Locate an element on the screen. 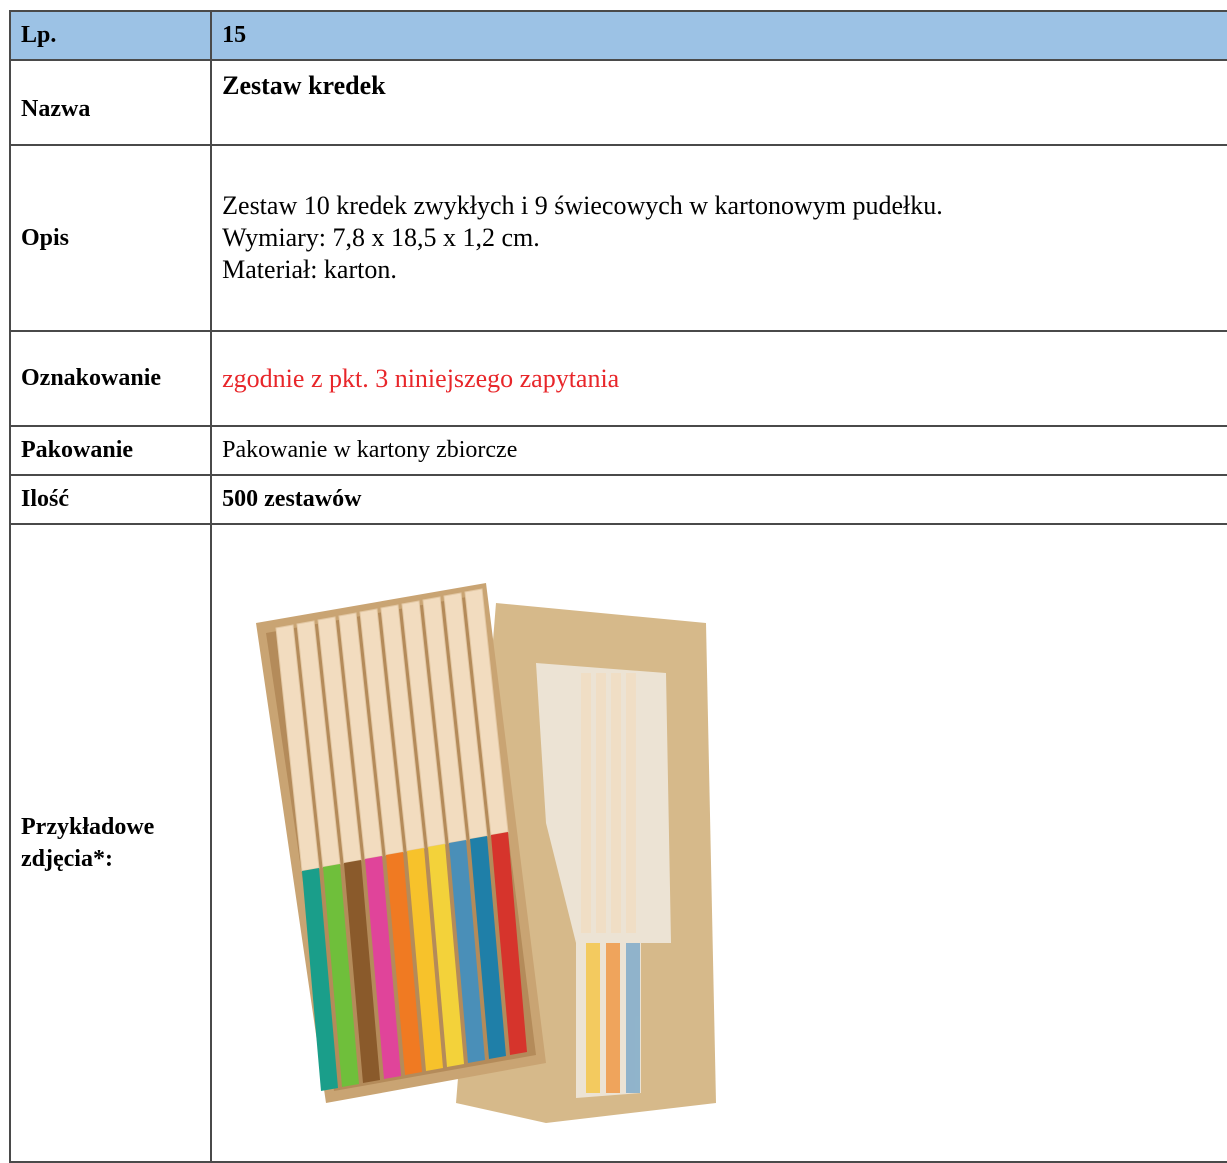 Image resolution: width=1227 pixels, height=1163 pixels. row-ilosc: Ilość 500 zestawów is located at coordinates (617, 499).